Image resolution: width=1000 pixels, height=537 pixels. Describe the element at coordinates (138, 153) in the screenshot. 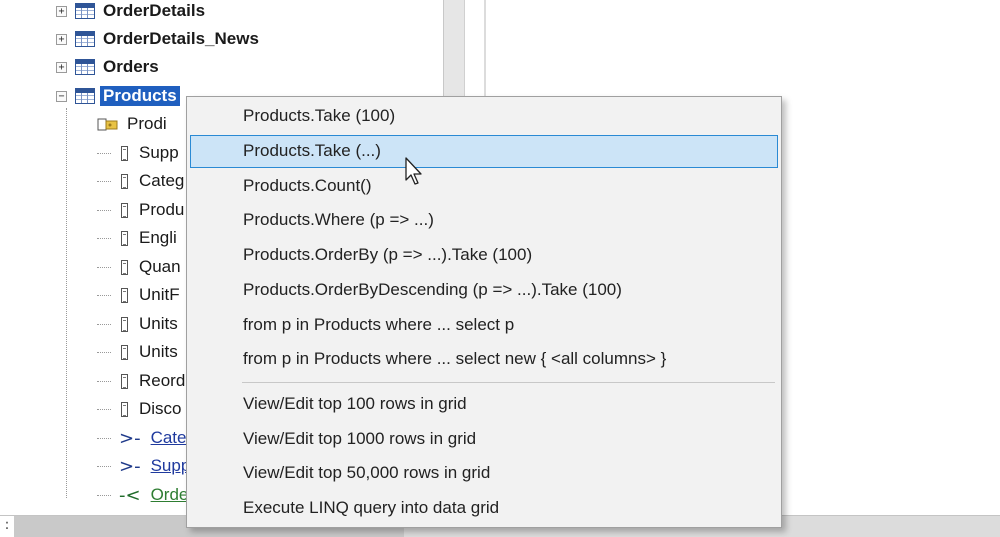

I see `tree-item-column: Supp` at that location.